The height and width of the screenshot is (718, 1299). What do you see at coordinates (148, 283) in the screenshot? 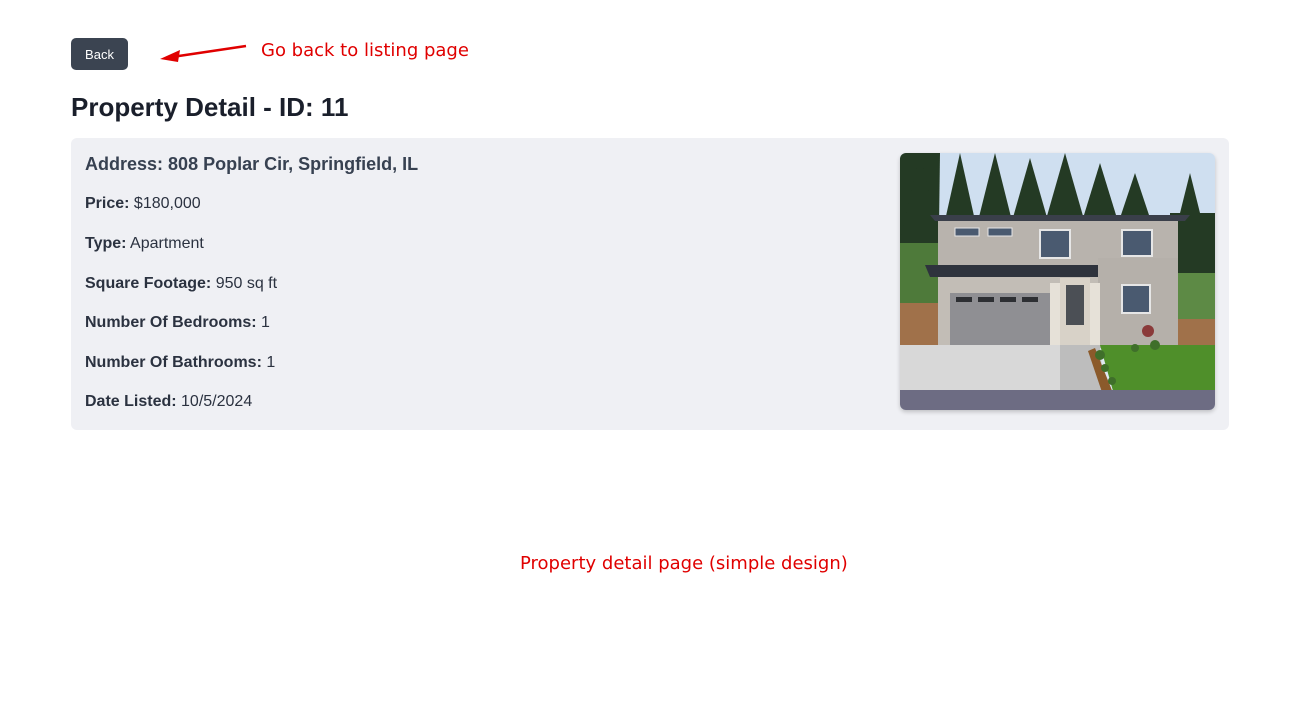
I see `square-footage-label: Square Footage:` at bounding box center [148, 283].